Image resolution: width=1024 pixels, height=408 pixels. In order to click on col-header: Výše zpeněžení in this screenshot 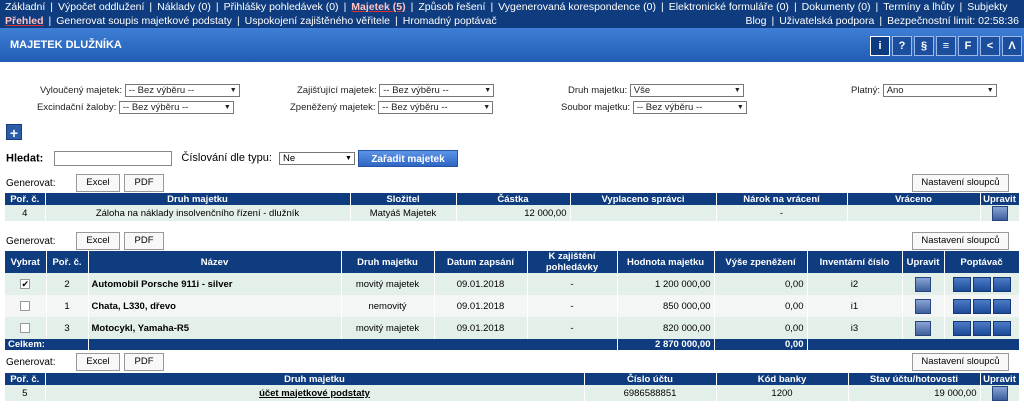, I will do `click(761, 262)`.